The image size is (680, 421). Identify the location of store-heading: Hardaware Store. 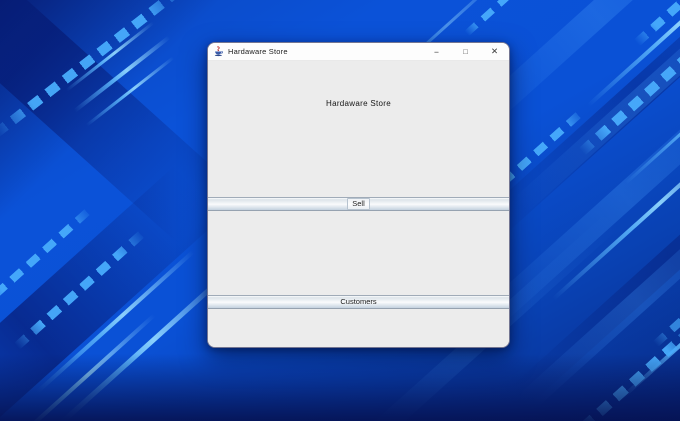
(358, 103).